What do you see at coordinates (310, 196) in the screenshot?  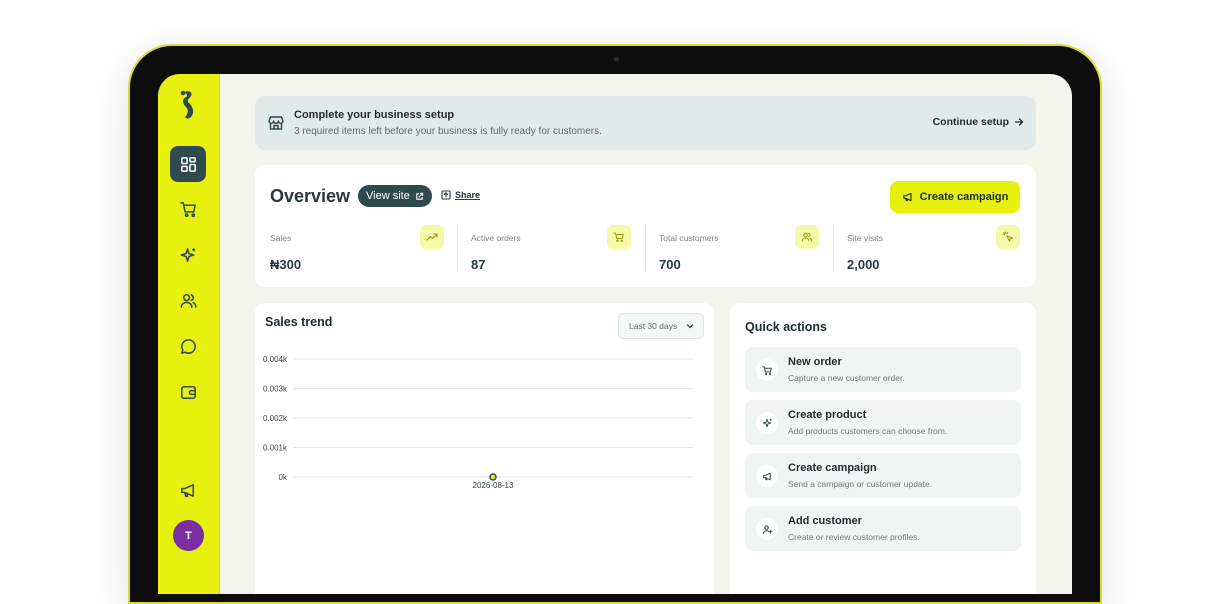 I see `page-title: Overview` at bounding box center [310, 196].